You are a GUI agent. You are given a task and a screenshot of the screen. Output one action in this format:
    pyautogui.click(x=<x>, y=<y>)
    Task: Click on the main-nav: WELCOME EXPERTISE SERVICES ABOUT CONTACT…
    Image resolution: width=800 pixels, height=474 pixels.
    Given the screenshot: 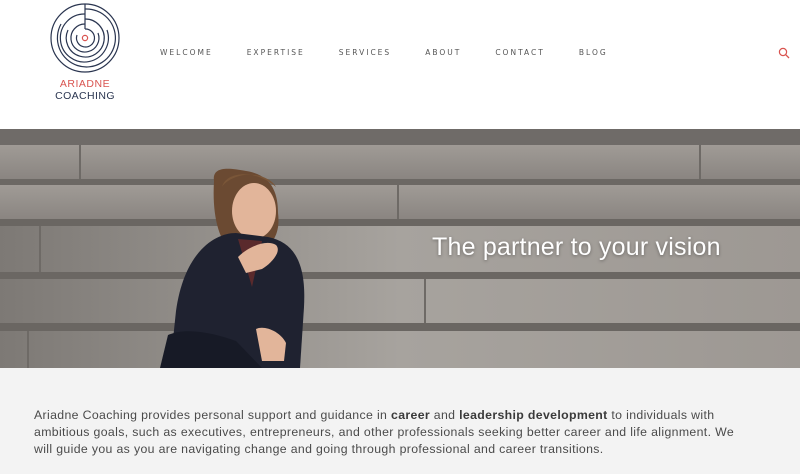 What is the action you would take?
    pyautogui.click(x=401, y=53)
    